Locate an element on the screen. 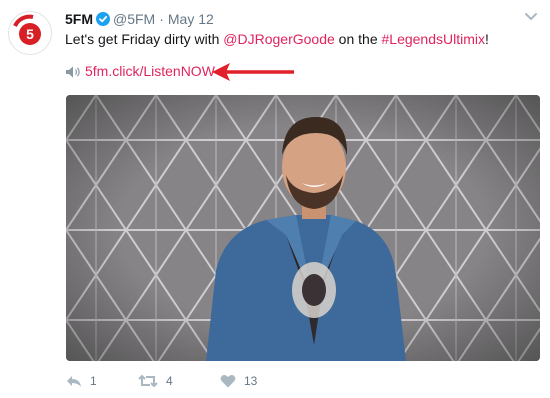  like-count: 13 is located at coordinates (251, 381).